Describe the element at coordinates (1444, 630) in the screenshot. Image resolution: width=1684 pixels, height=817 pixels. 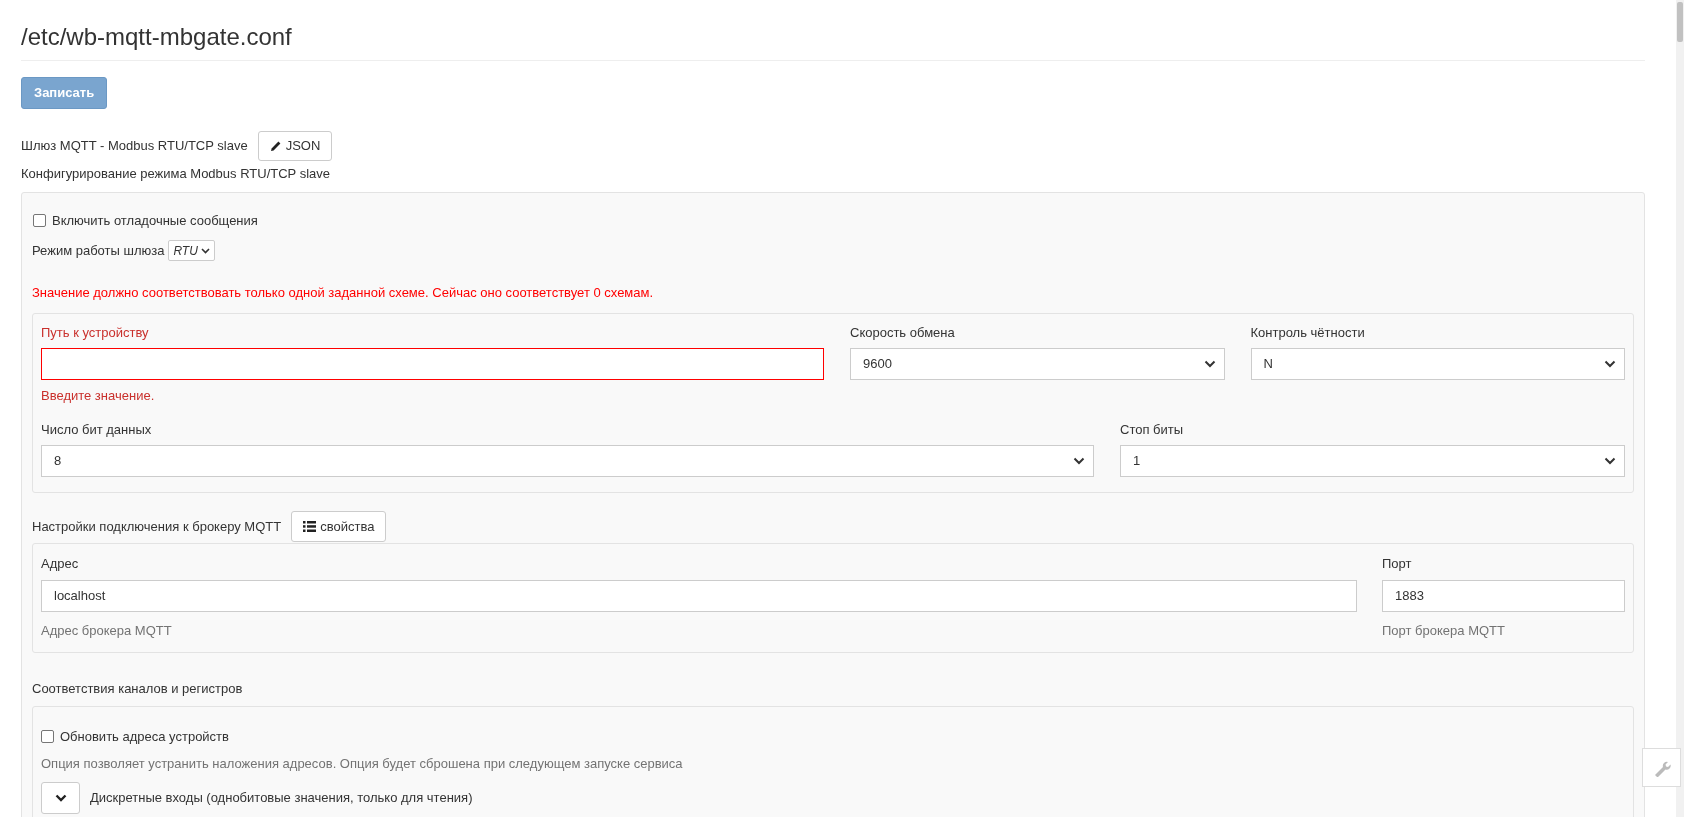
I see `help-text: Порт брокера MQTT` at that location.